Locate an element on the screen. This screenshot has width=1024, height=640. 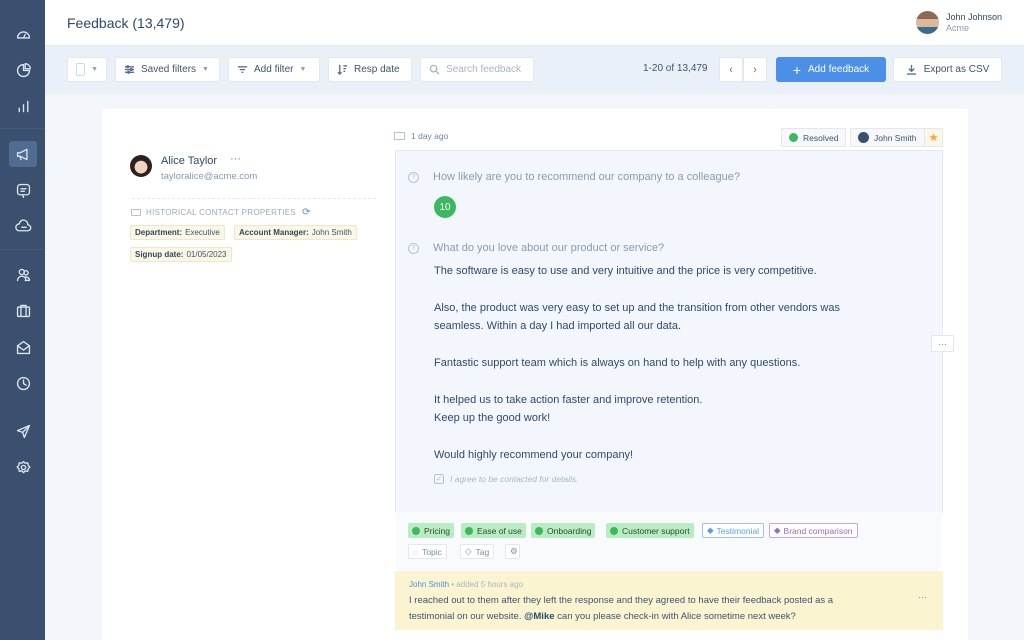
topic-tag: Onboarding is located at coordinates (563, 530).